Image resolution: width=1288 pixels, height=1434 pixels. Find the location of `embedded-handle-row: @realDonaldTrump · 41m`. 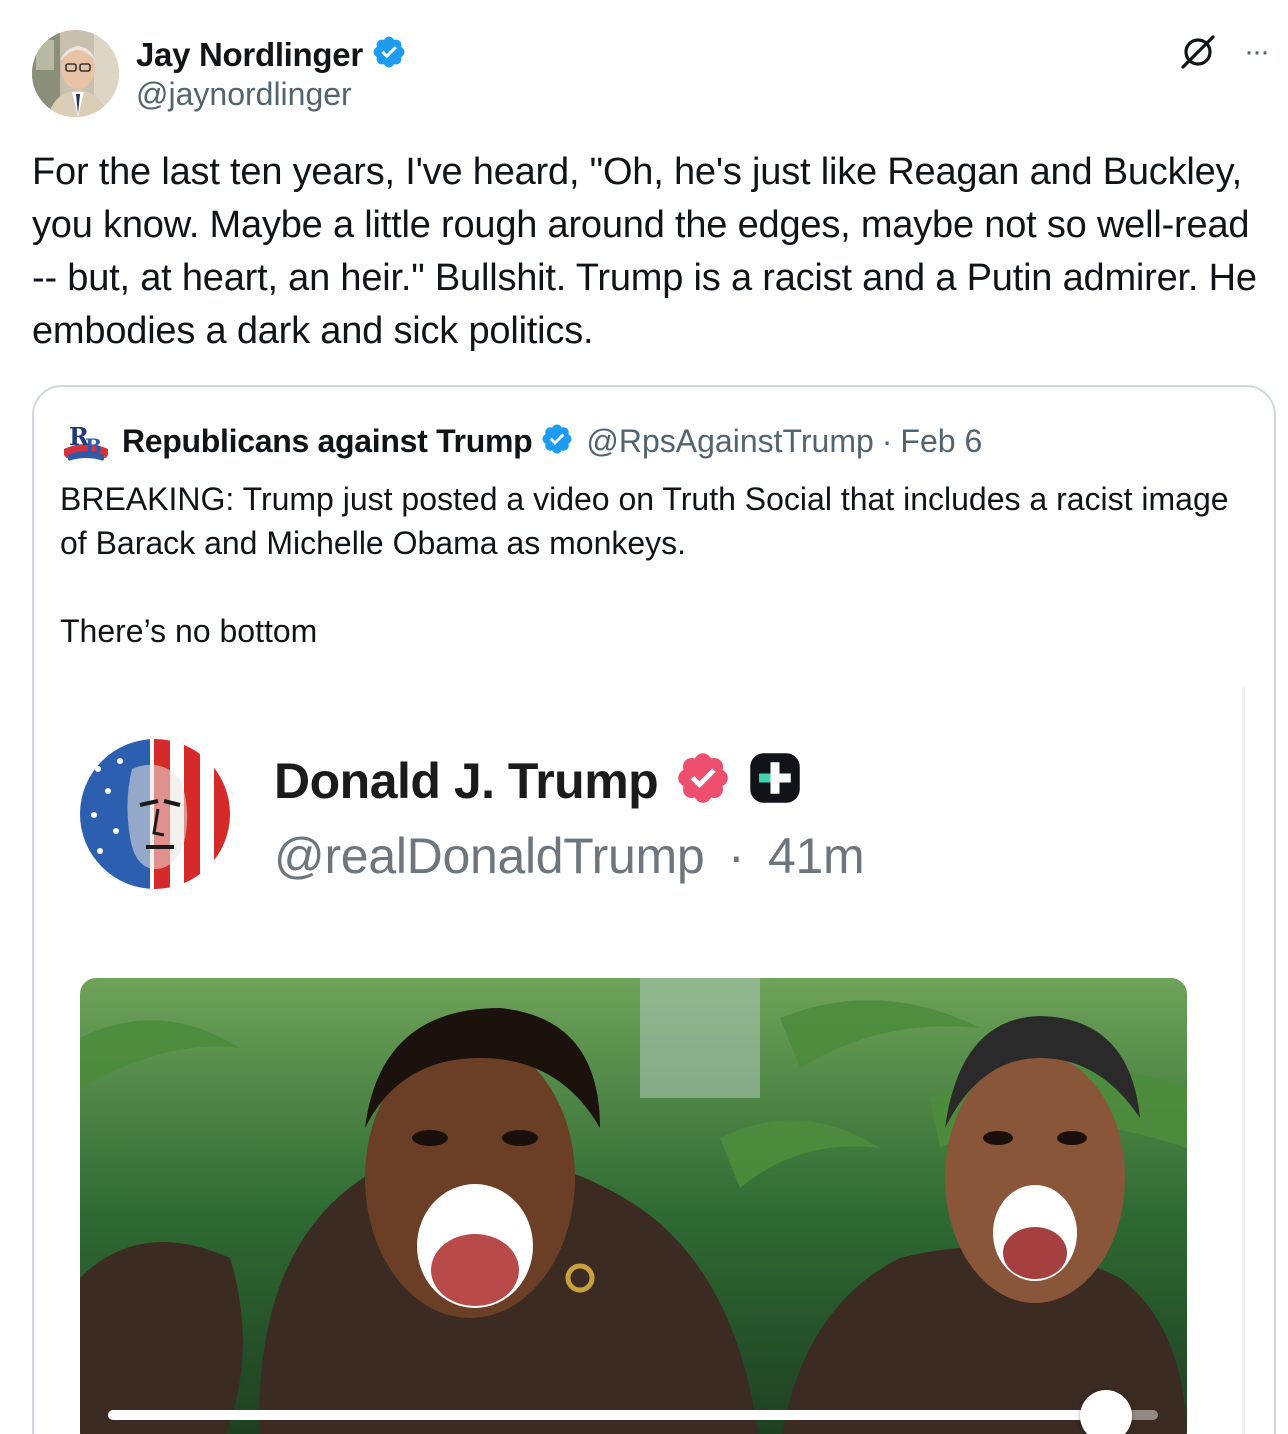

embedded-handle-row: @realDonaldTrump · 41m is located at coordinates (569, 856).